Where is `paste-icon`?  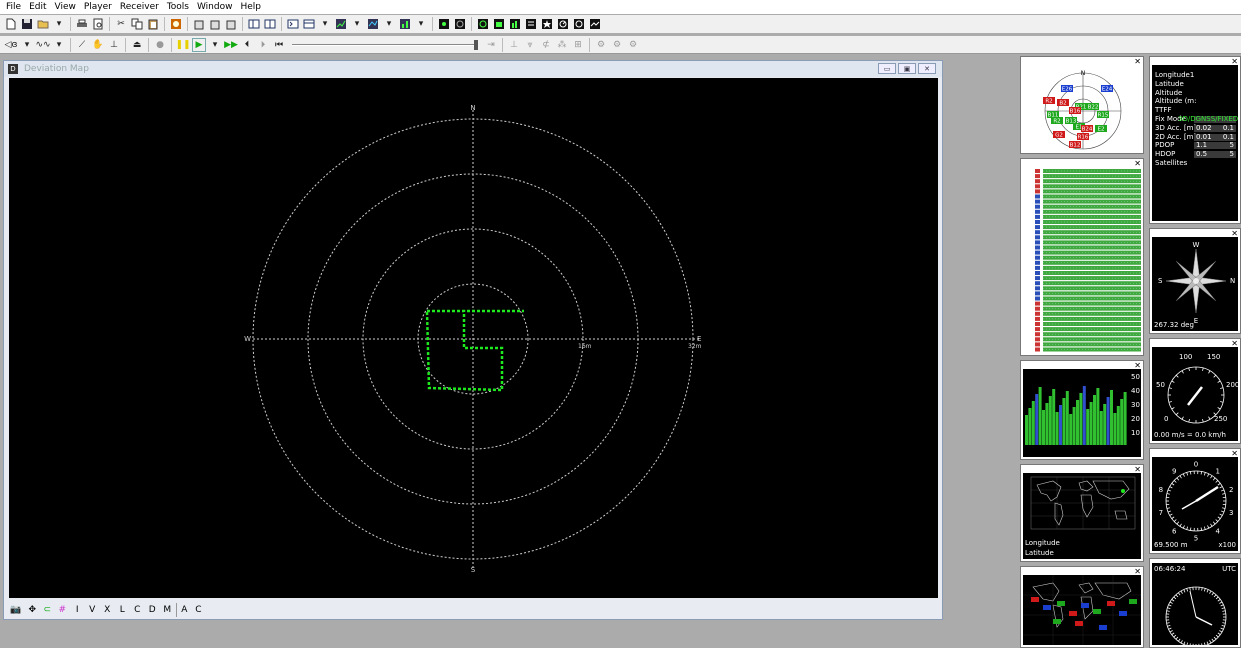 paste-icon is located at coordinates (153, 24).